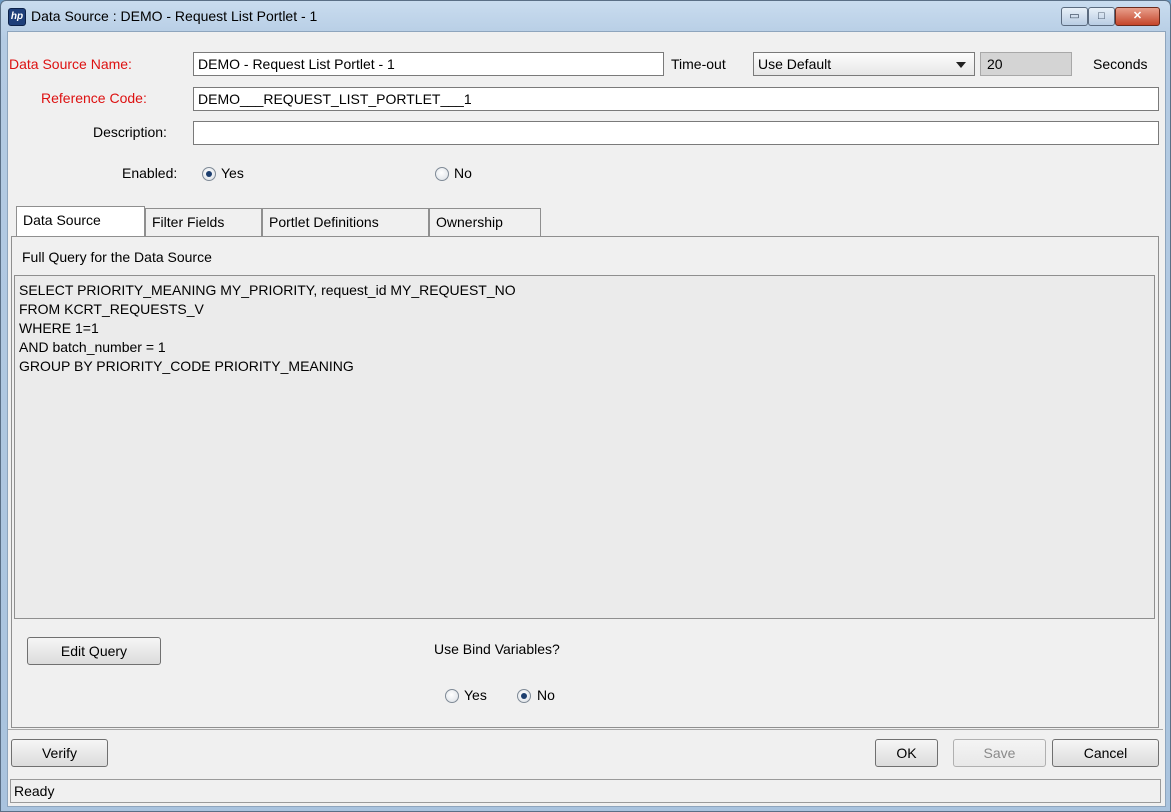 The width and height of the screenshot is (1171, 812). Describe the element at coordinates (524, 696) in the screenshot. I see `bind-no-radio` at that location.